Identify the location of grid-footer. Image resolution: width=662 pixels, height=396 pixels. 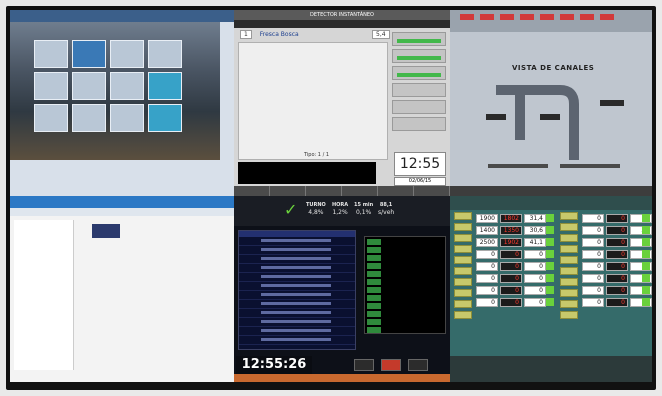
(551, 369).